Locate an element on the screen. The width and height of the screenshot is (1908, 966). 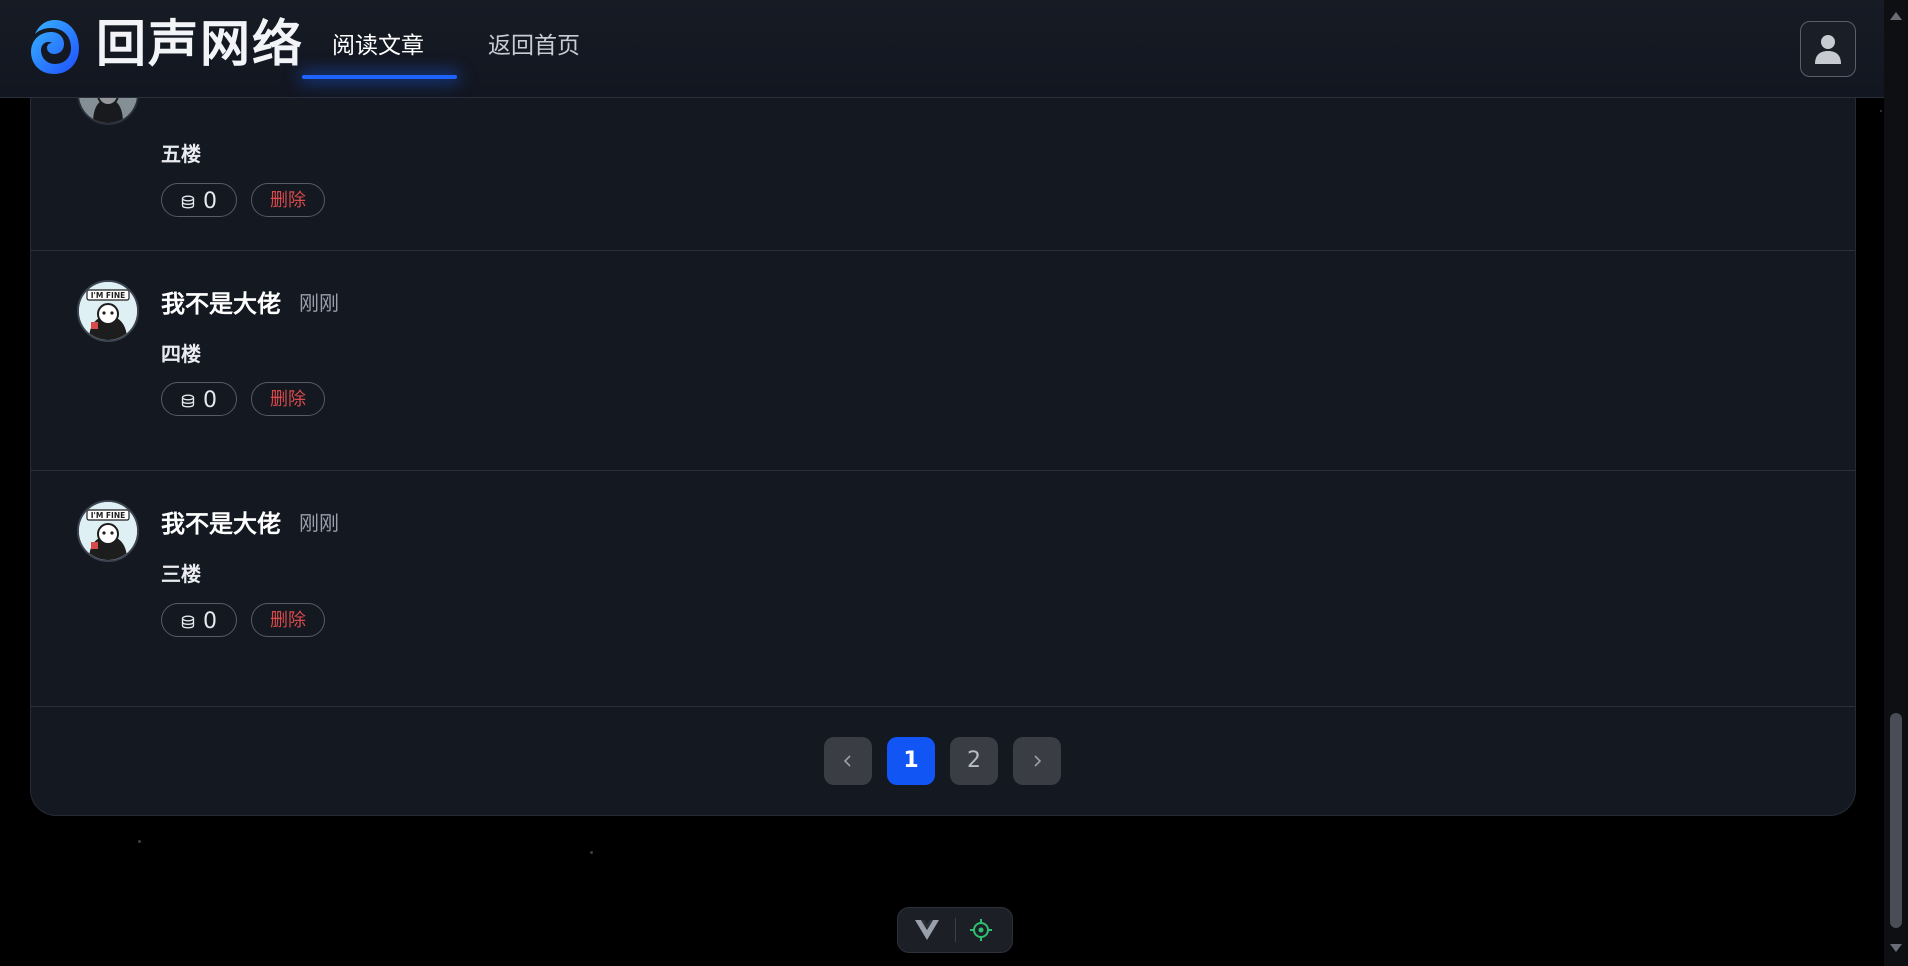
comment-text: 三楼 is located at coordinates (181, 574).